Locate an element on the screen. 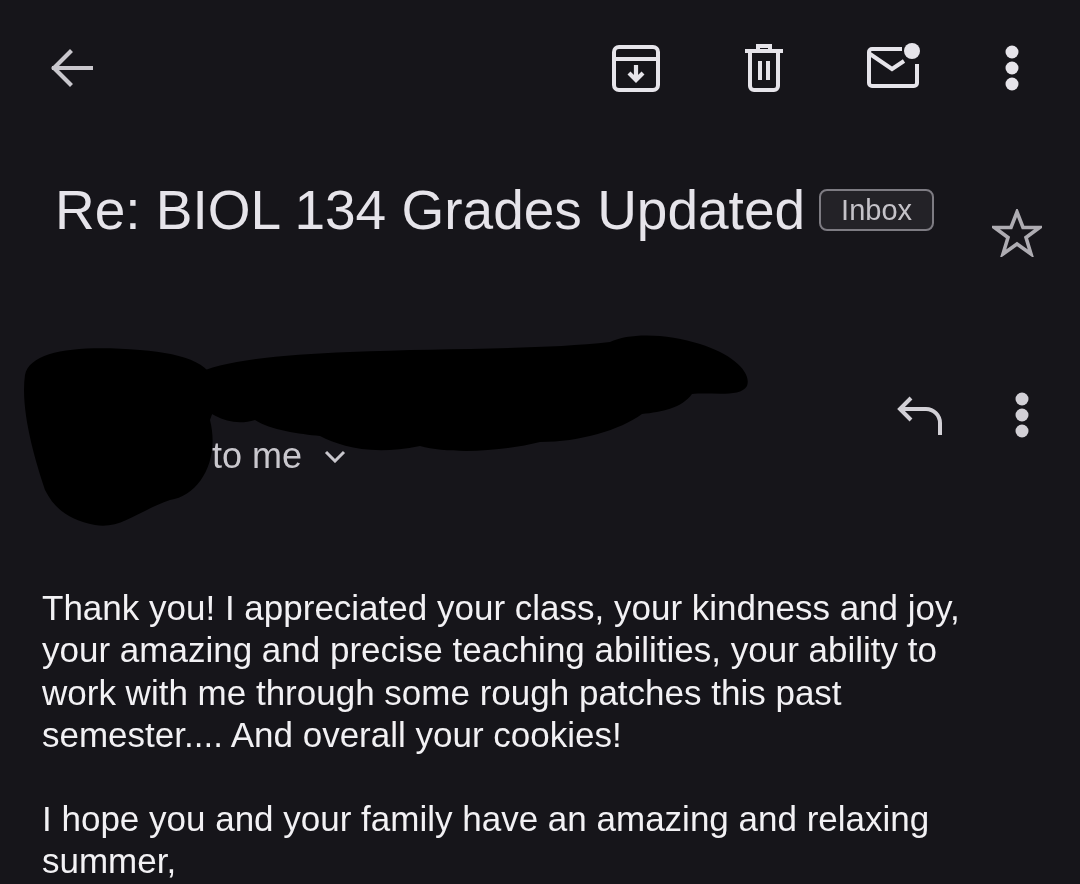 This screenshot has width=1080, height=884. envelope-dot-icon is located at coordinates (894, 66).